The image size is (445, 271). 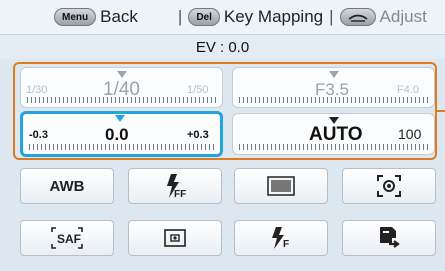 What do you see at coordinates (410, 134) in the screenshot?
I see `iso-next: 100` at bounding box center [410, 134].